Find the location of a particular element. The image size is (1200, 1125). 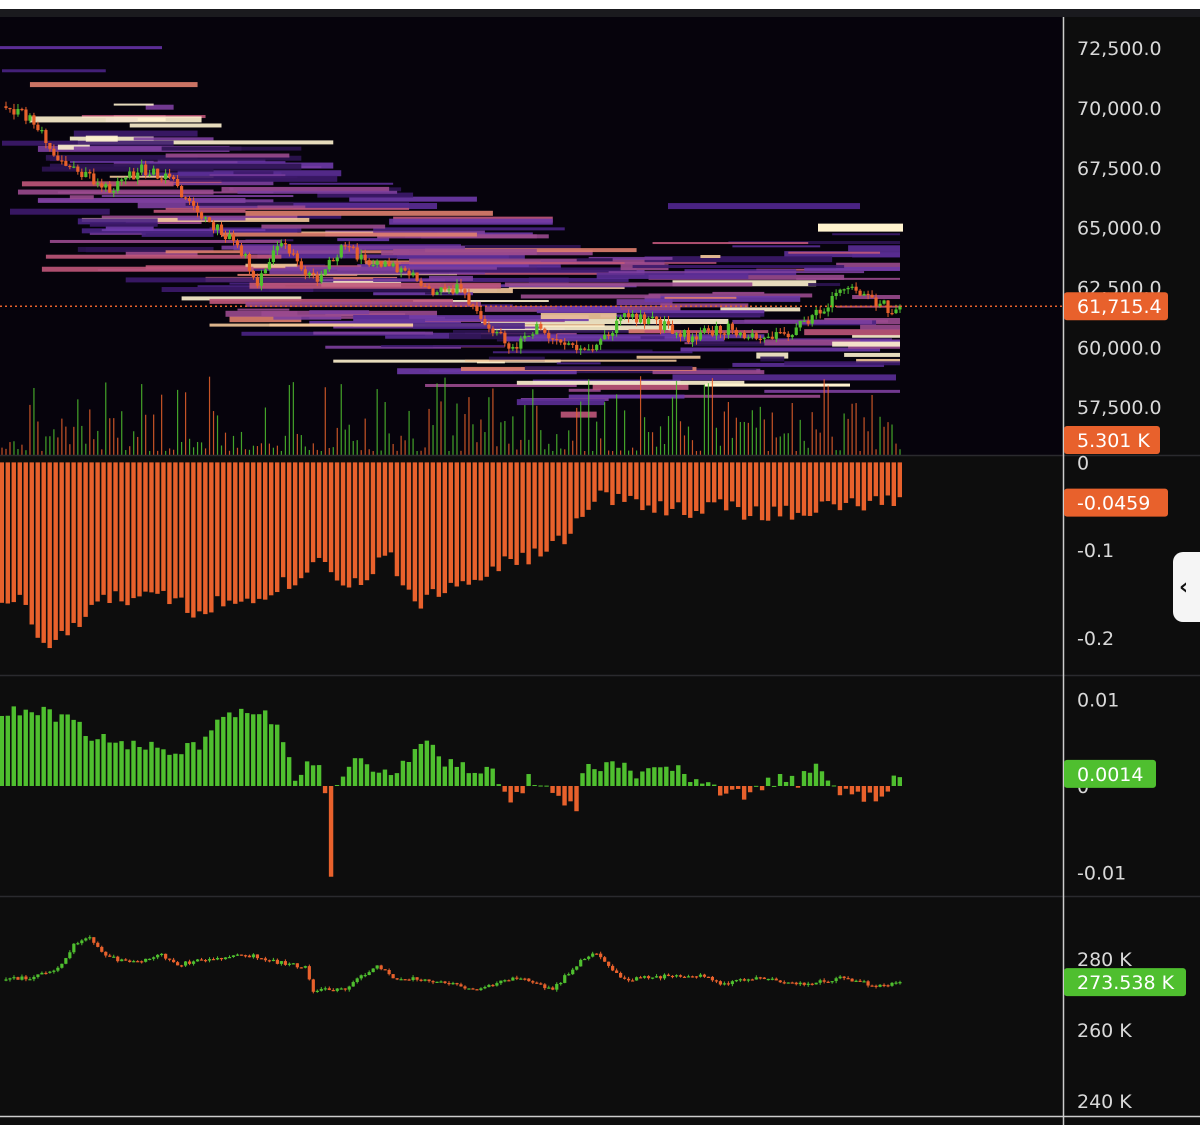

value-badge-label: 273.538 K is located at coordinates (1126, 983).